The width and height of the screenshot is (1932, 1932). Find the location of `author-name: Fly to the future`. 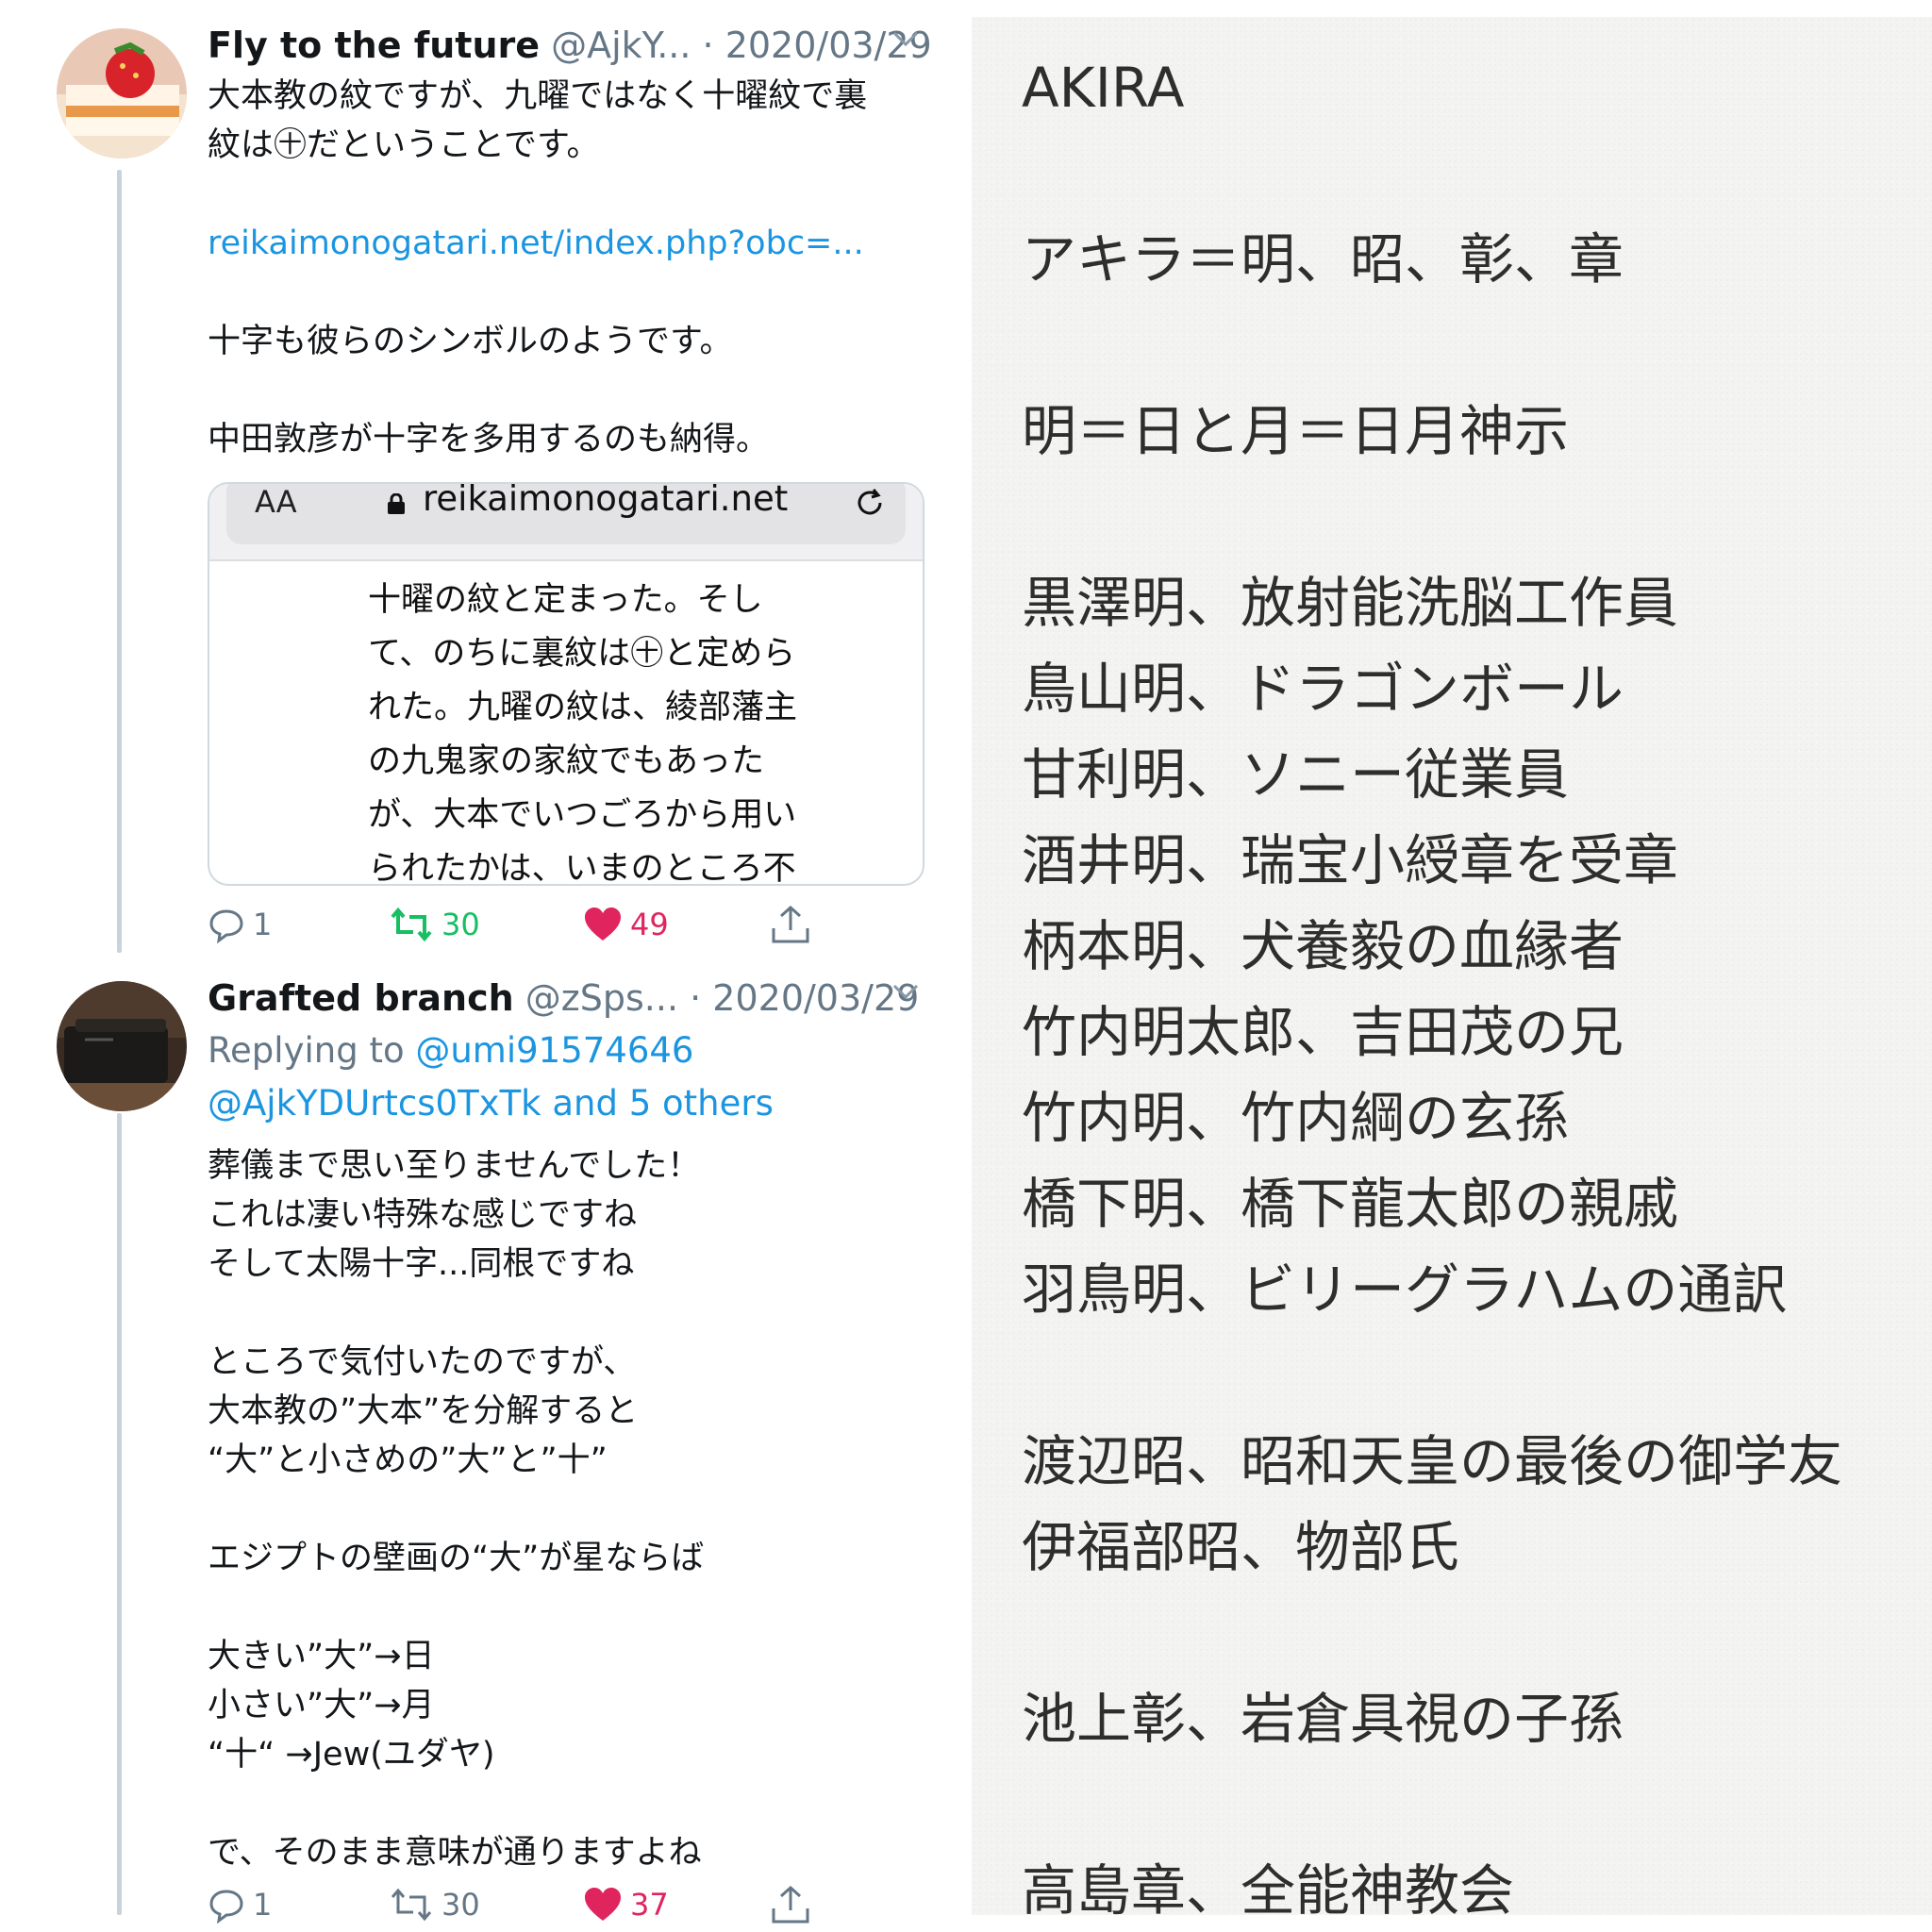

author-name: Fly to the future is located at coordinates (374, 45).